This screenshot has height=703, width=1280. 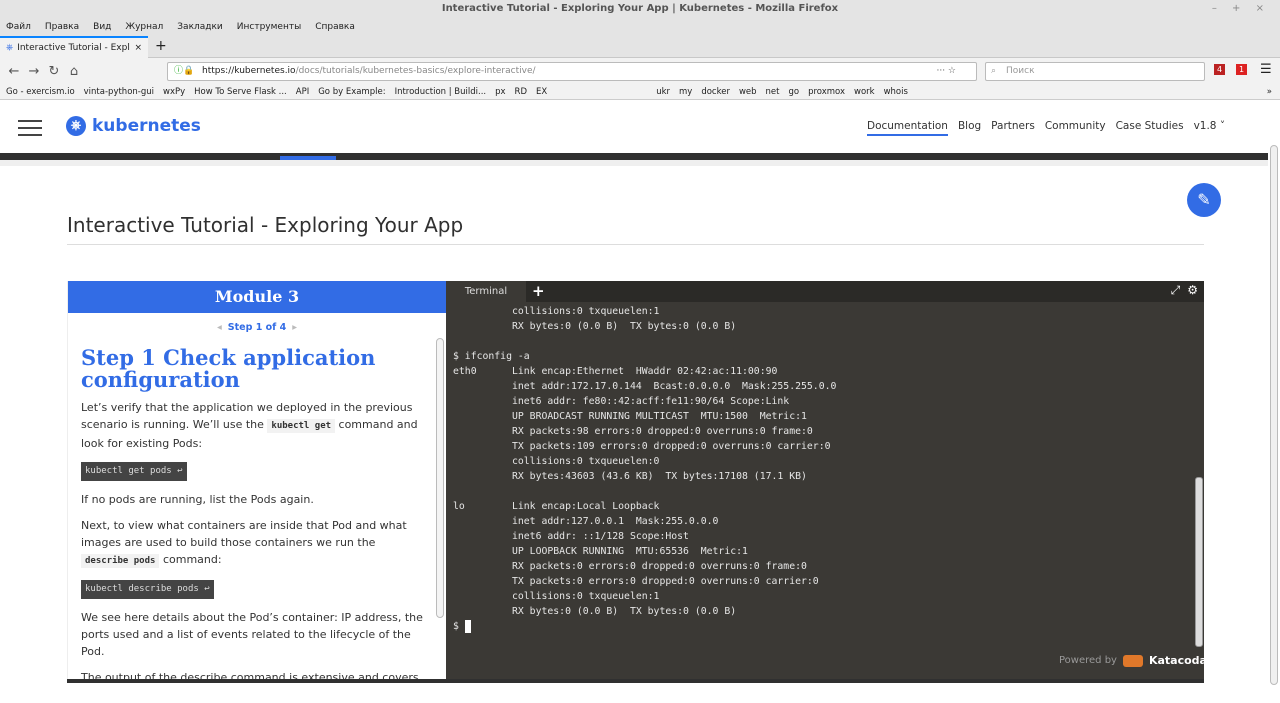 What do you see at coordinates (54, 71) in the screenshot?
I see `reload-button: ↻` at bounding box center [54, 71].